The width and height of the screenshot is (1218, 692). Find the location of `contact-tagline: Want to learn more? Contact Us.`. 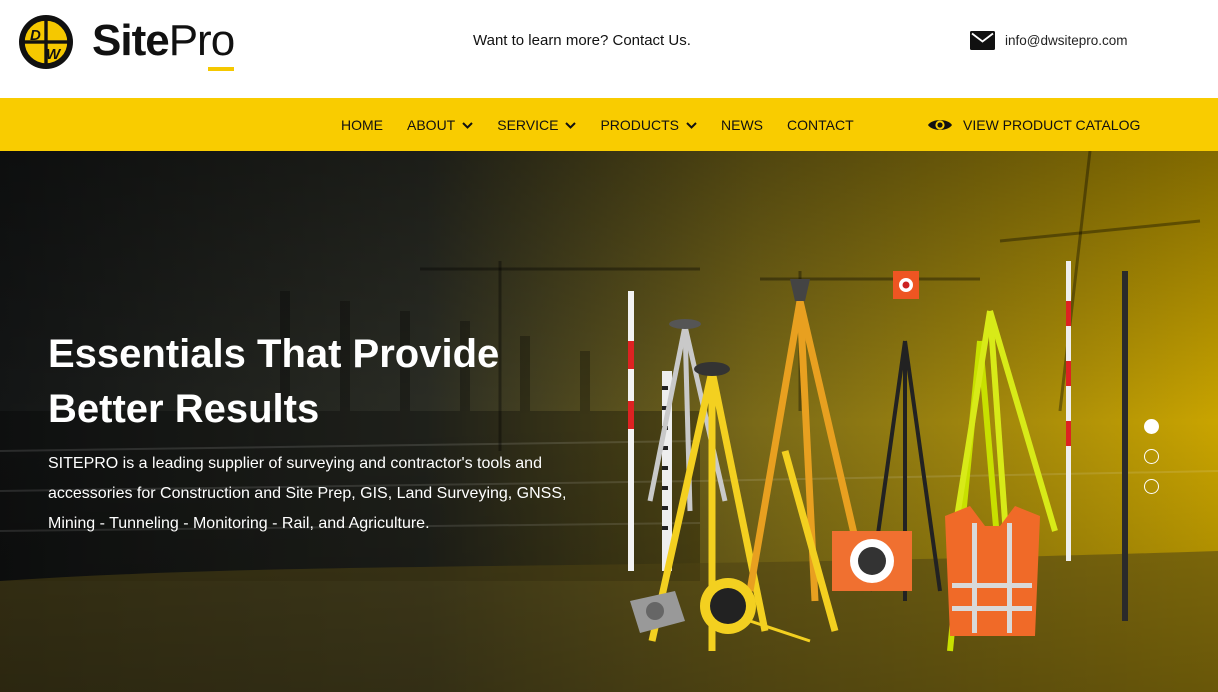

contact-tagline: Want to learn more? Contact Us. is located at coordinates (582, 40).